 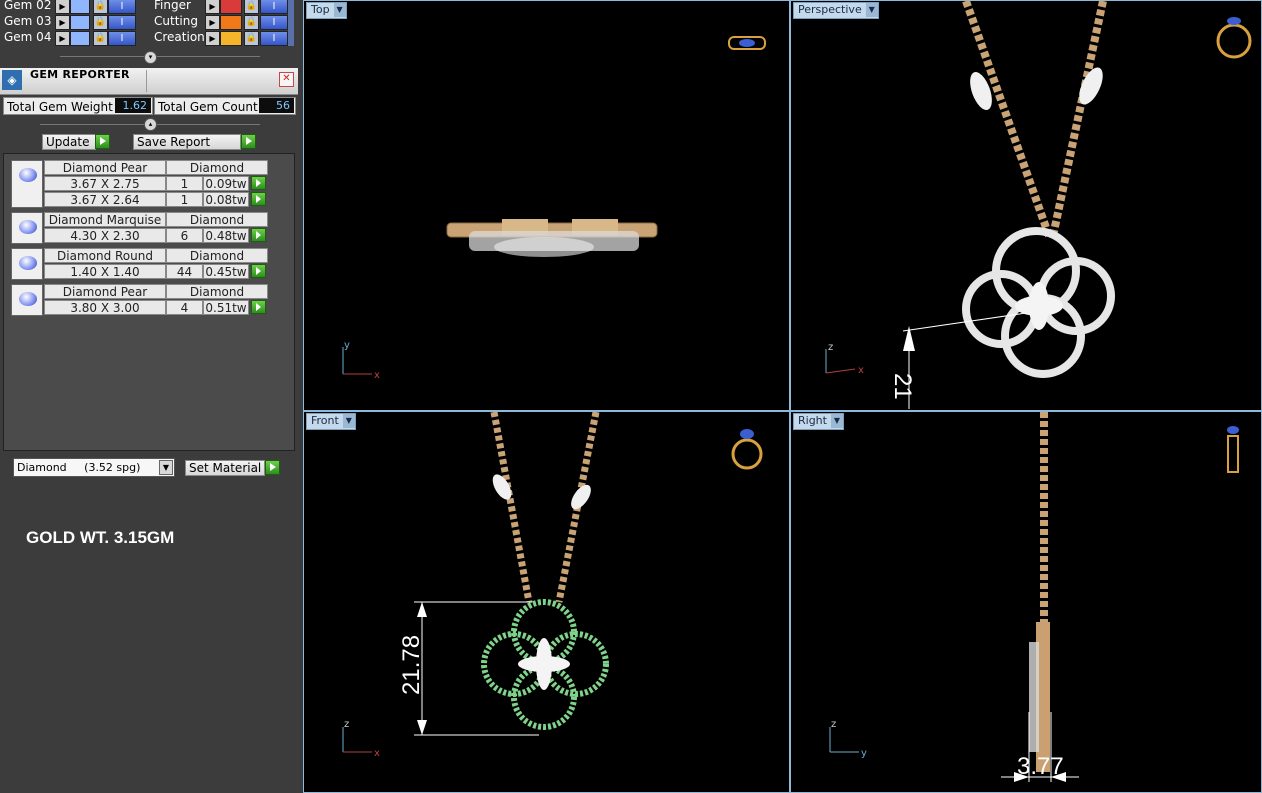 I want to click on layer-name: Finger, so click(x=172, y=6).